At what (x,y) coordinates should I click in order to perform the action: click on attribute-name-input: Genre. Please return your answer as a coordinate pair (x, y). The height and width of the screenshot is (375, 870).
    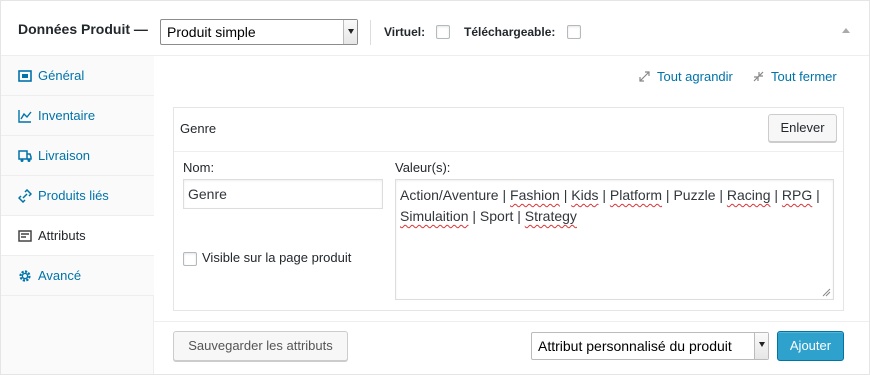
    Looking at the image, I should click on (283, 194).